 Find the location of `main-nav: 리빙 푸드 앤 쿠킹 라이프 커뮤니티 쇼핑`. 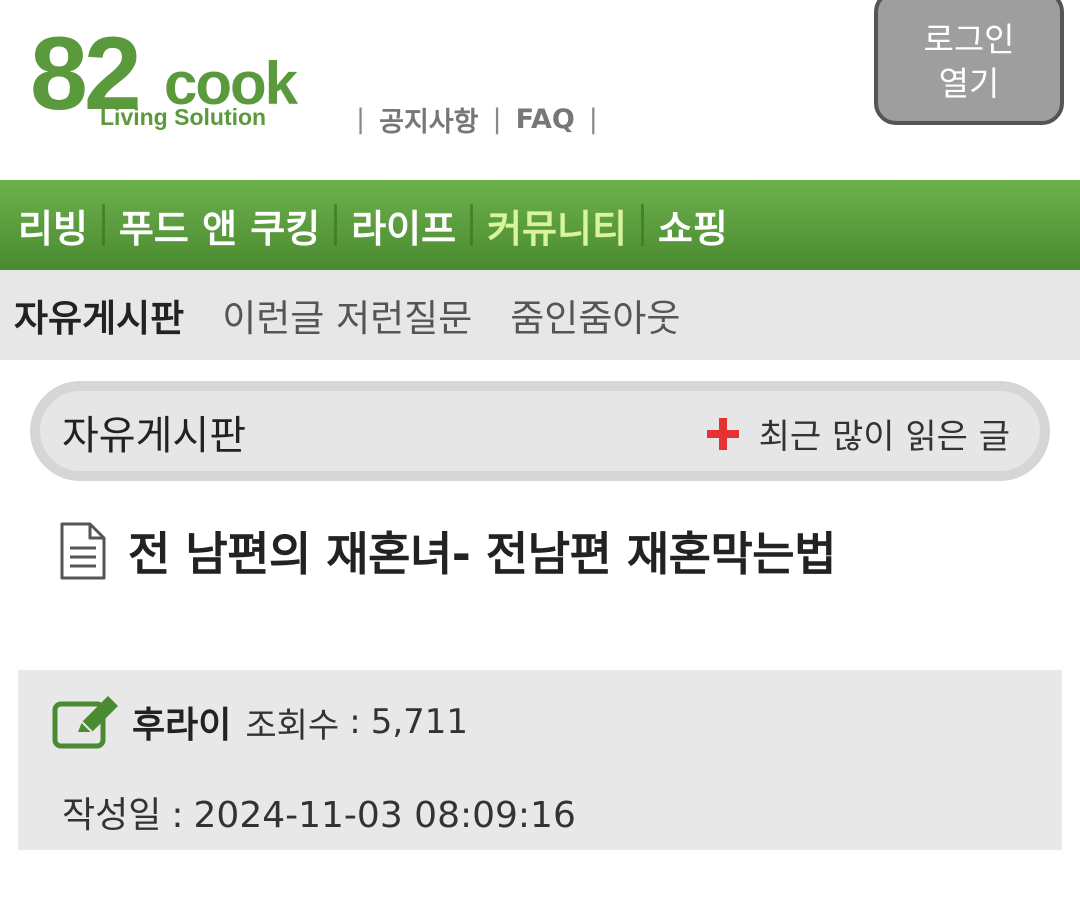

main-nav: 리빙 푸드 앤 쿠킹 라이프 커뮤니티 쇼핑 is located at coordinates (540, 225).